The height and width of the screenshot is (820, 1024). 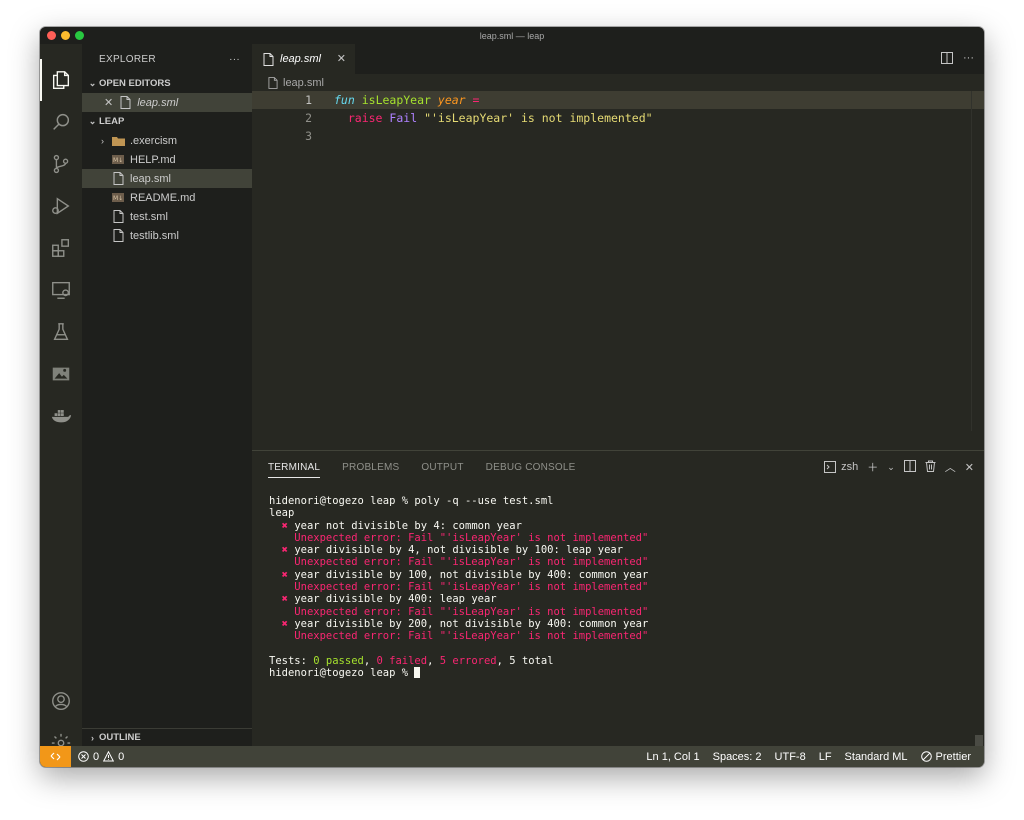 I want to click on explorer-icon, so click(x=61, y=80).